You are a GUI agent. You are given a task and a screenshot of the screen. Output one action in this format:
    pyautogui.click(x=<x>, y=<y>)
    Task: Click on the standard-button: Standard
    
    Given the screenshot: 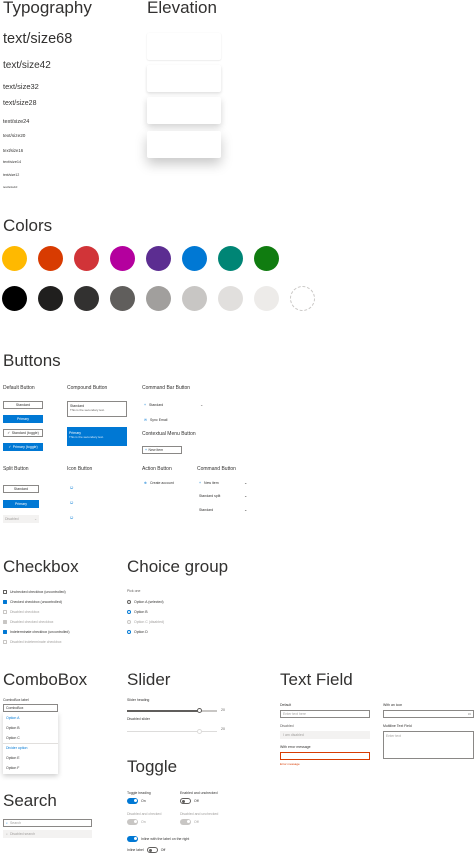 What is the action you would take?
    pyautogui.click(x=23, y=405)
    